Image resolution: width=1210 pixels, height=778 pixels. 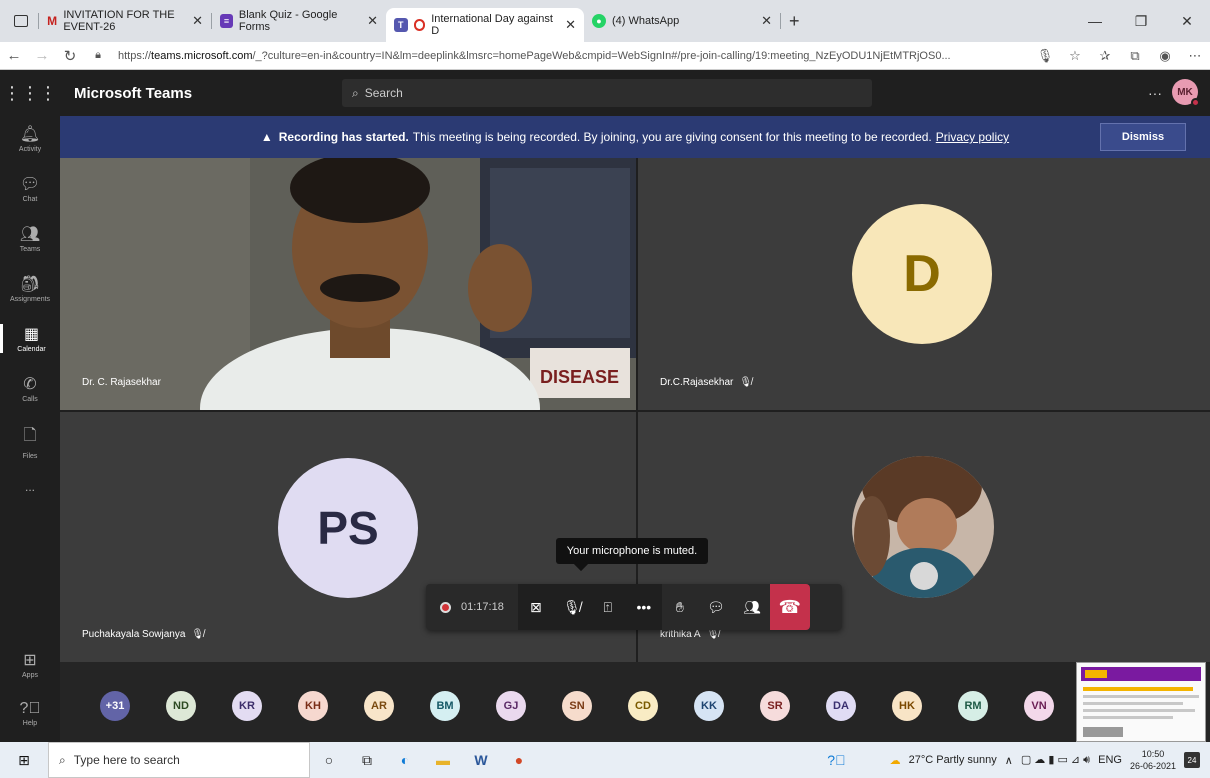 I want to click on reload-icon: ↻, so click(x=70, y=56).